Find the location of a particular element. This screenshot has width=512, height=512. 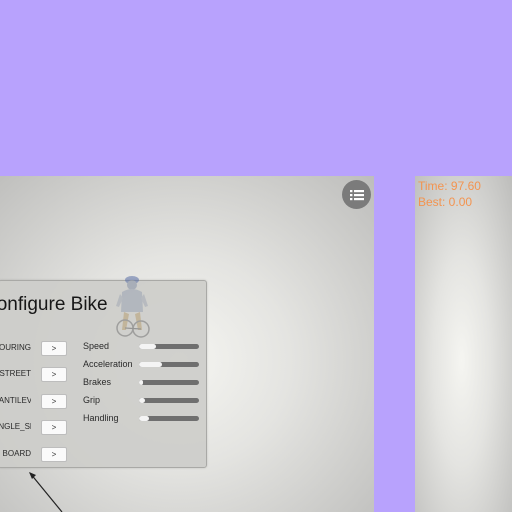

bike-label: BOARD is located at coordinates (16, 453).